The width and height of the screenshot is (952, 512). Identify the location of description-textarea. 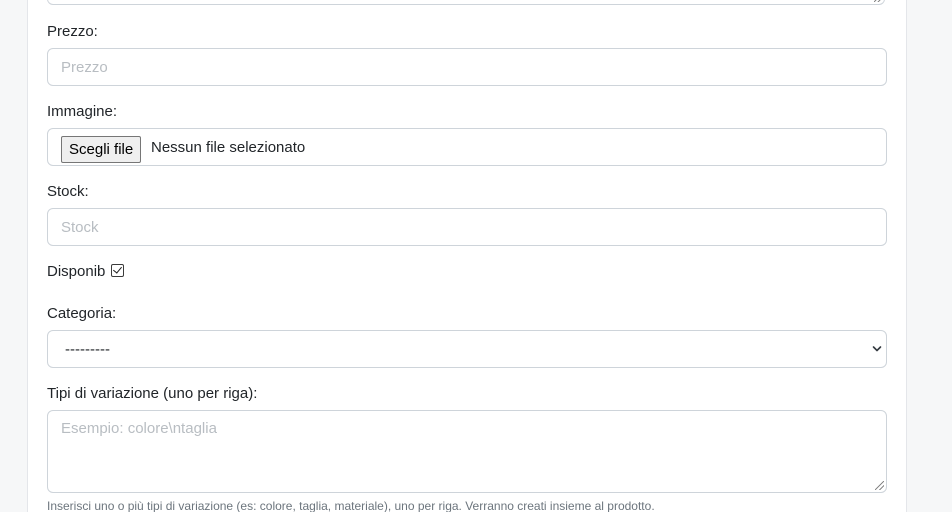
(466, 2).